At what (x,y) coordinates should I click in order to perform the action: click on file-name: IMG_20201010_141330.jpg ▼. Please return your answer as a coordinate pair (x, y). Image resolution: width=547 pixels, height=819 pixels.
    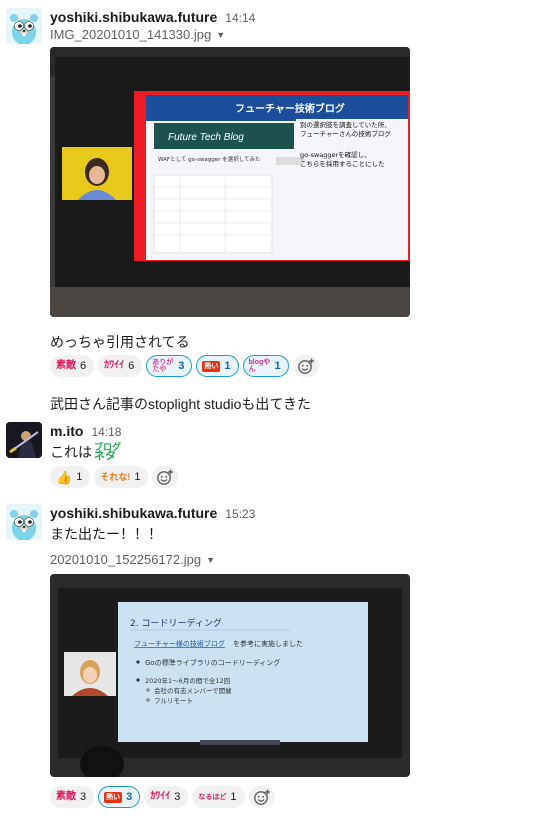
    Looking at the image, I should click on (137, 34).